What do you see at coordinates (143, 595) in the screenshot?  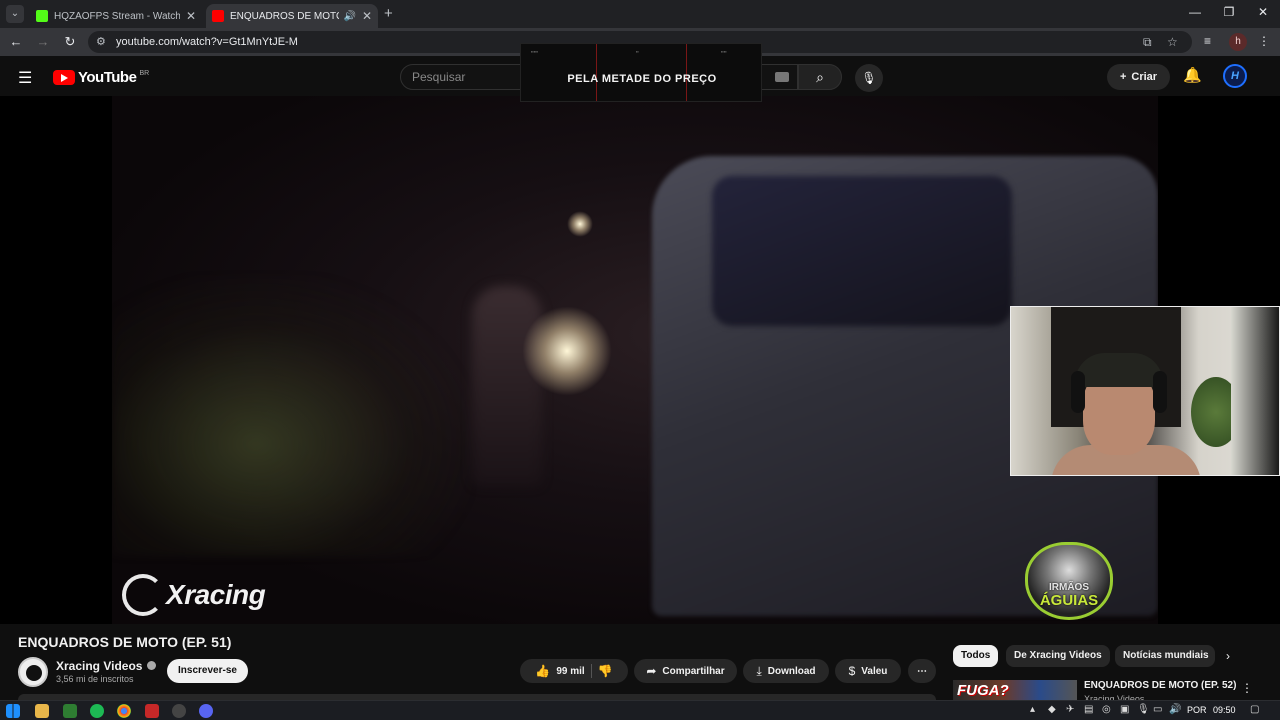 I see `spartan-helmet-icon` at bounding box center [143, 595].